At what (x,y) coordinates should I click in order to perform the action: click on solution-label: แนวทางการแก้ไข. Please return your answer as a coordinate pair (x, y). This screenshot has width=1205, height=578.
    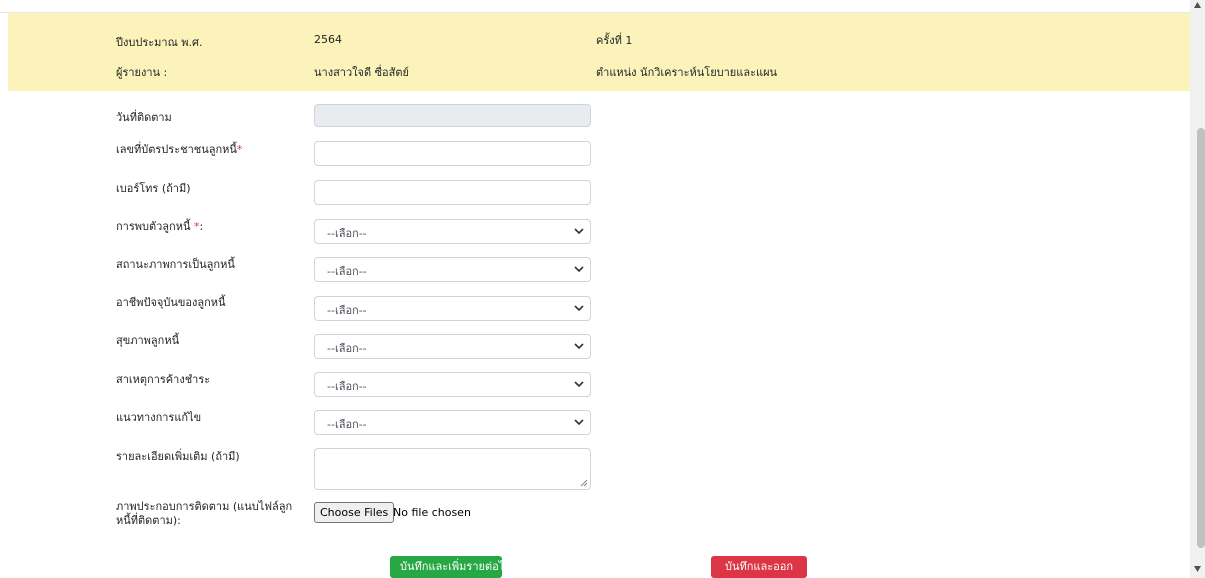
    Looking at the image, I should click on (159, 417).